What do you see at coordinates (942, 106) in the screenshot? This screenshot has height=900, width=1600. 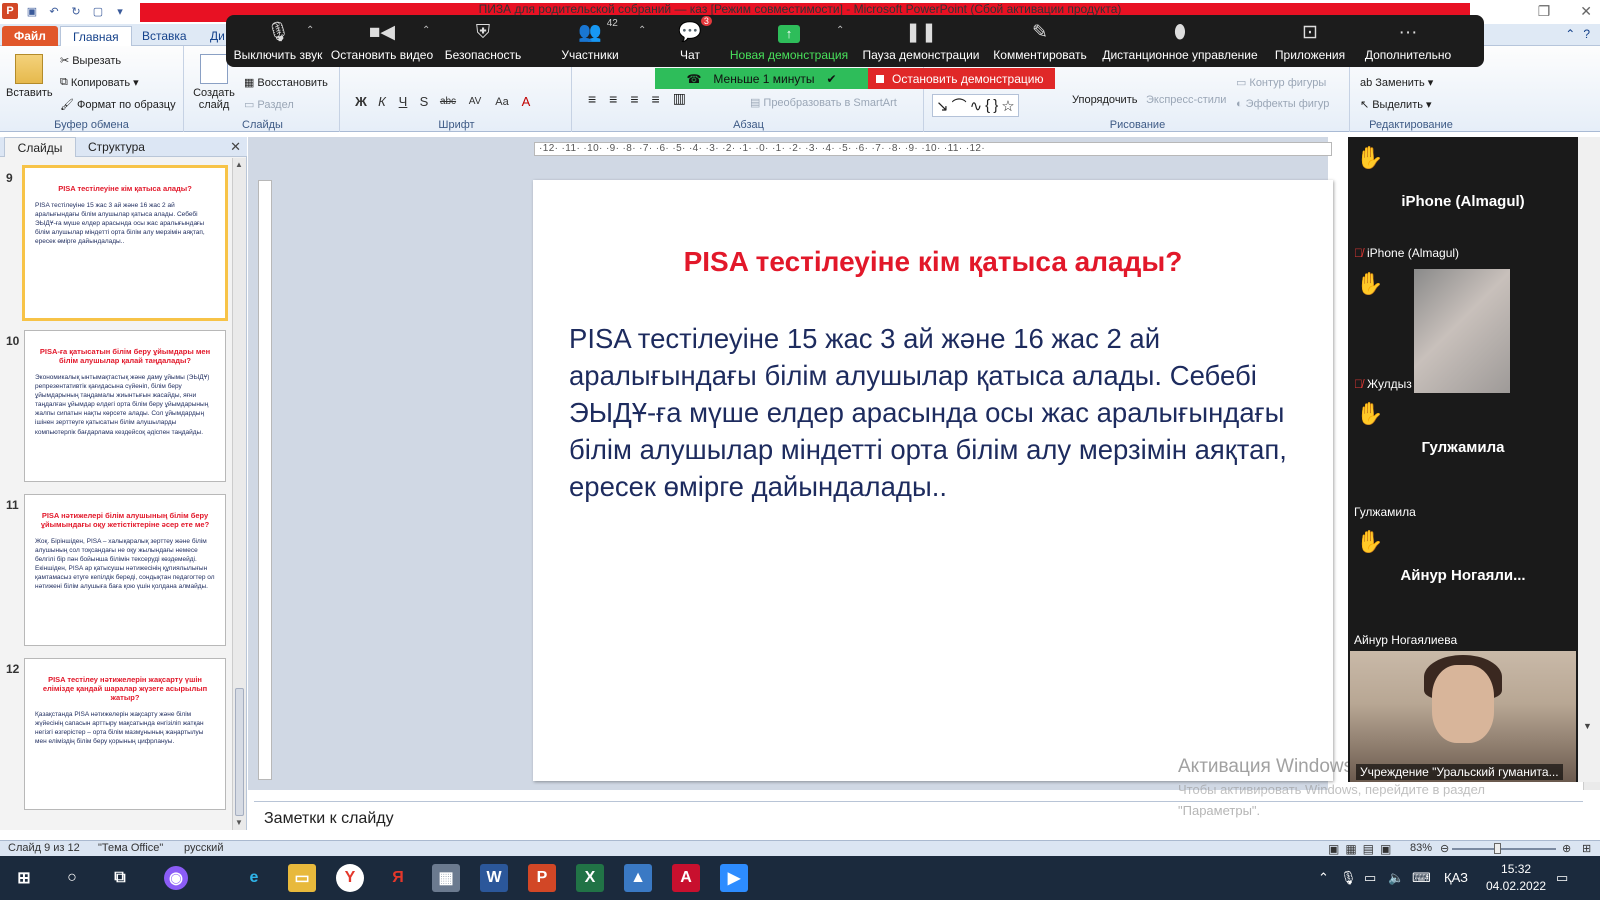 I see `arrow-shape-icon: ↘` at bounding box center [942, 106].